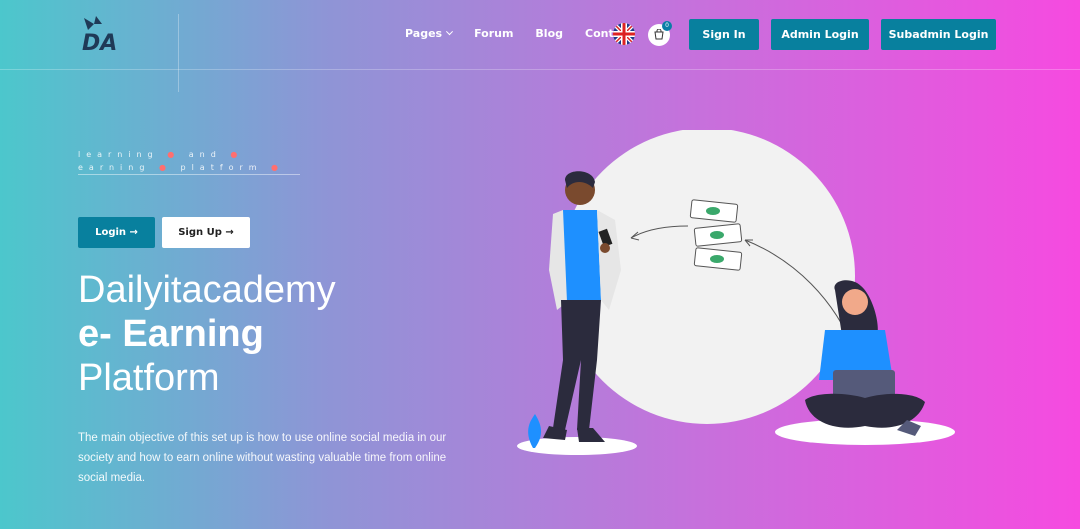 This screenshot has height=529, width=1080. I want to click on admin-login-button: Admin Login, so click(820, 34).